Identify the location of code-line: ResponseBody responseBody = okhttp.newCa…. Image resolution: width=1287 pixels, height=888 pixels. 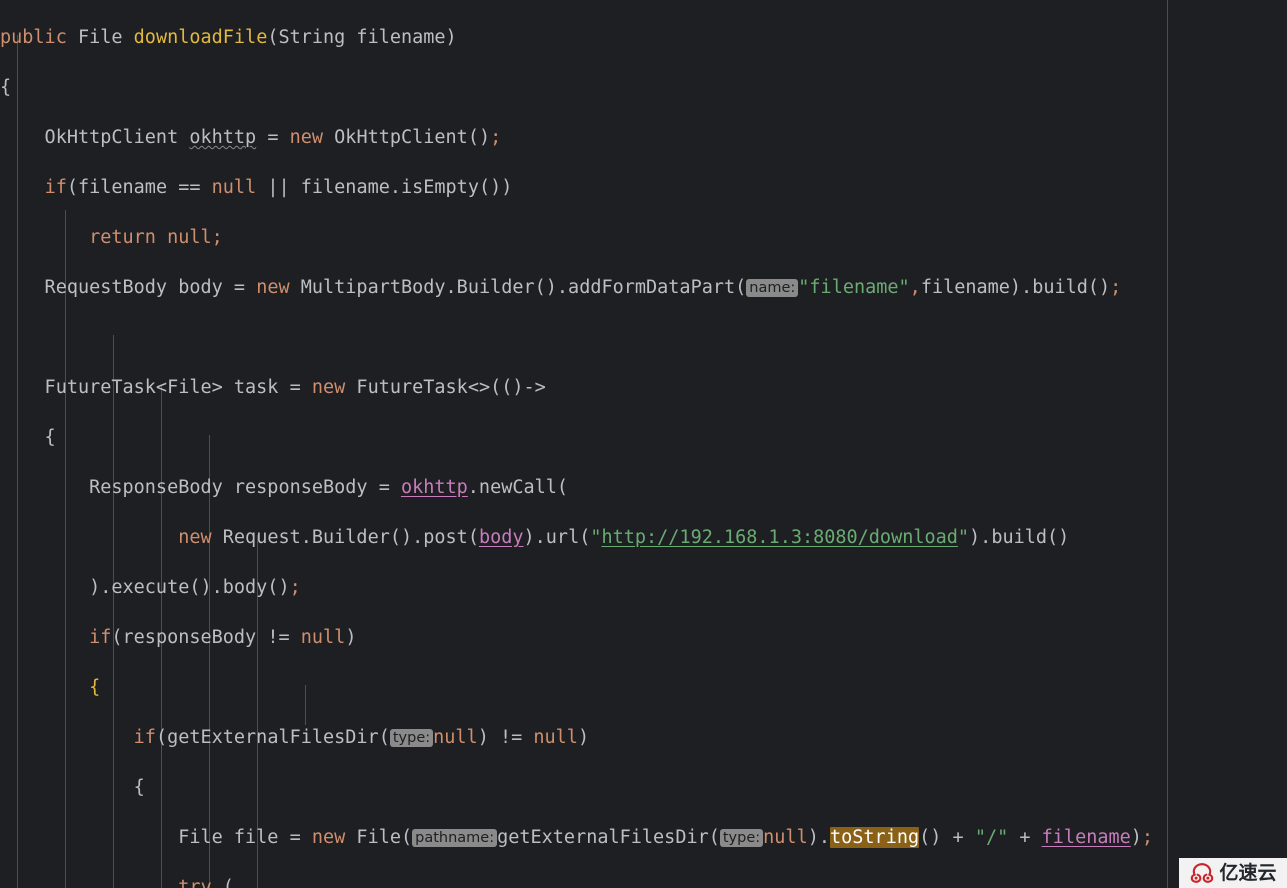
(284, 487).